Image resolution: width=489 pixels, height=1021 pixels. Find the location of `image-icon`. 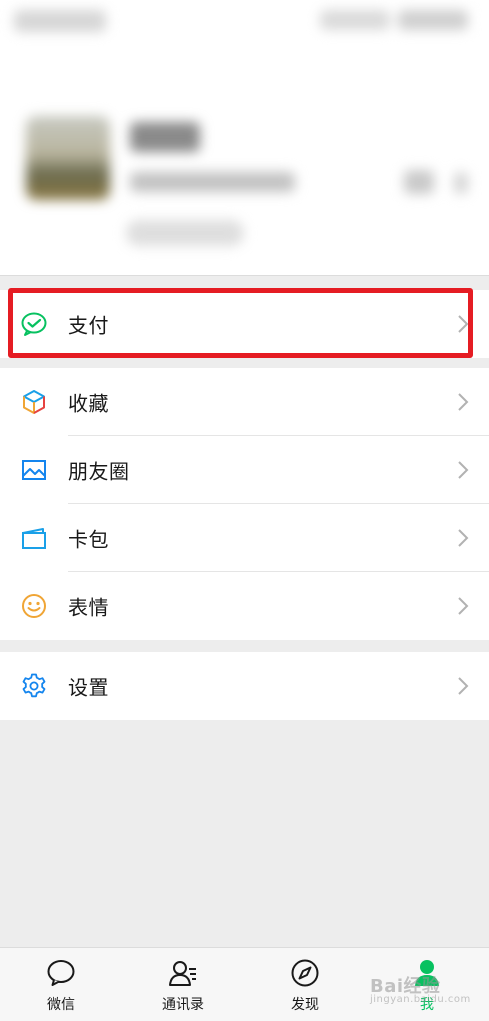

image-icon is located at coordinates (34, 470).